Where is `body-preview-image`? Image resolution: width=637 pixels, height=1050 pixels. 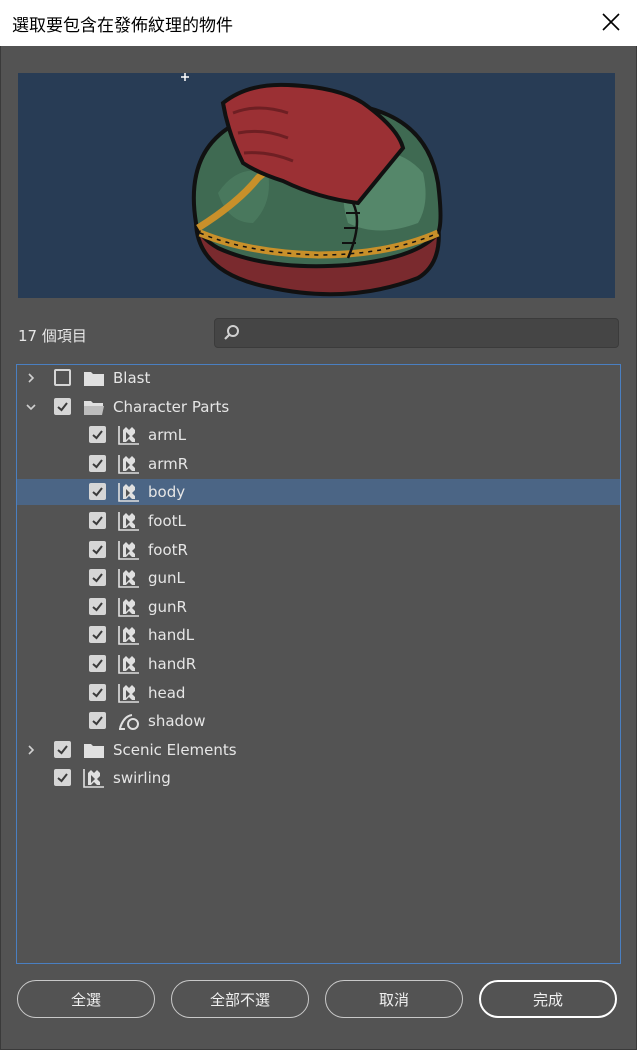 body-preview-image is located at coordinates (312, 185).